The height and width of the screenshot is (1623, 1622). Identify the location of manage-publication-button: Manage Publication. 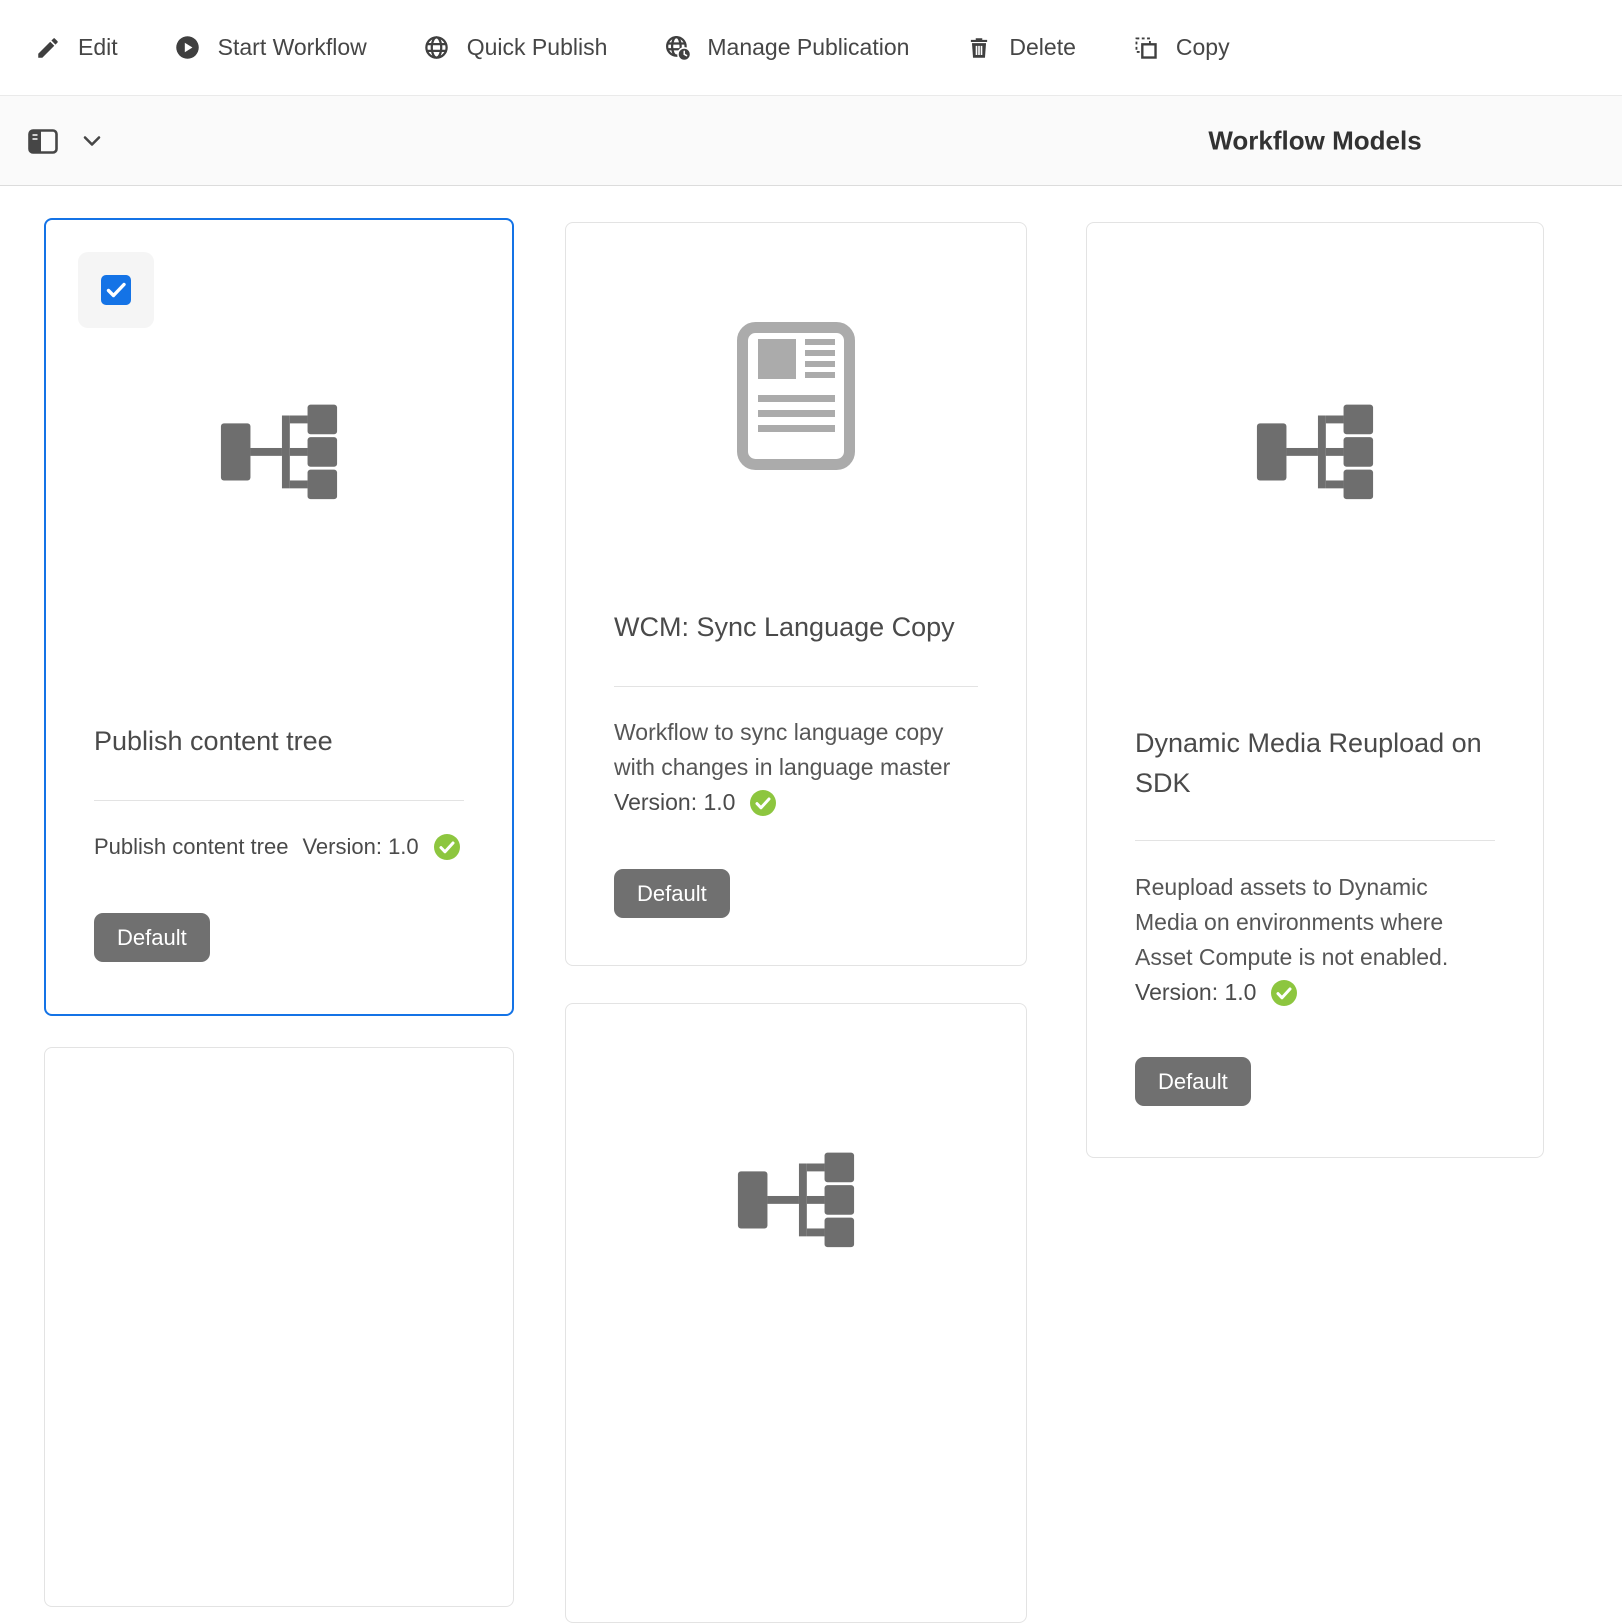
(786, 48).